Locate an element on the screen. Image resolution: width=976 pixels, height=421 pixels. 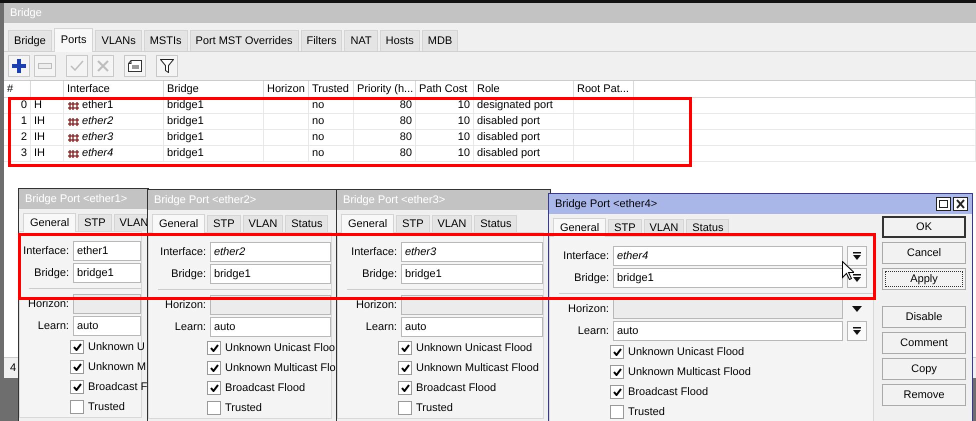
table-cell: 10 is located at coordinates (445, 154).